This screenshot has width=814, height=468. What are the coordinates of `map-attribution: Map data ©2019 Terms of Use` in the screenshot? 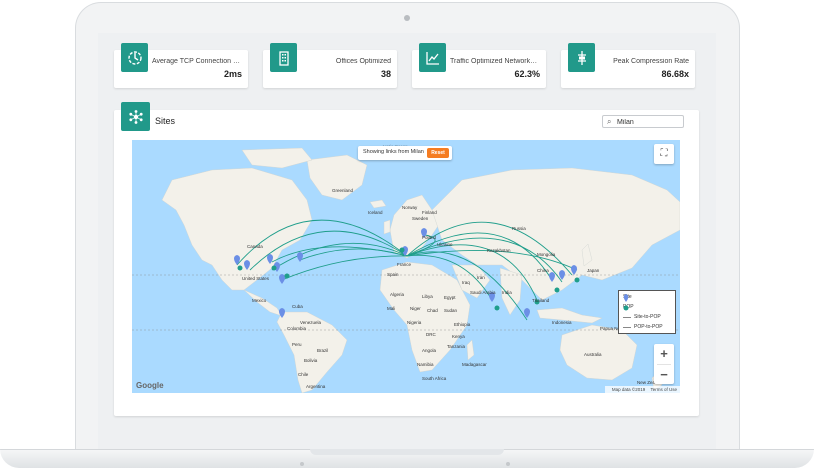 It's located at (642, 389).